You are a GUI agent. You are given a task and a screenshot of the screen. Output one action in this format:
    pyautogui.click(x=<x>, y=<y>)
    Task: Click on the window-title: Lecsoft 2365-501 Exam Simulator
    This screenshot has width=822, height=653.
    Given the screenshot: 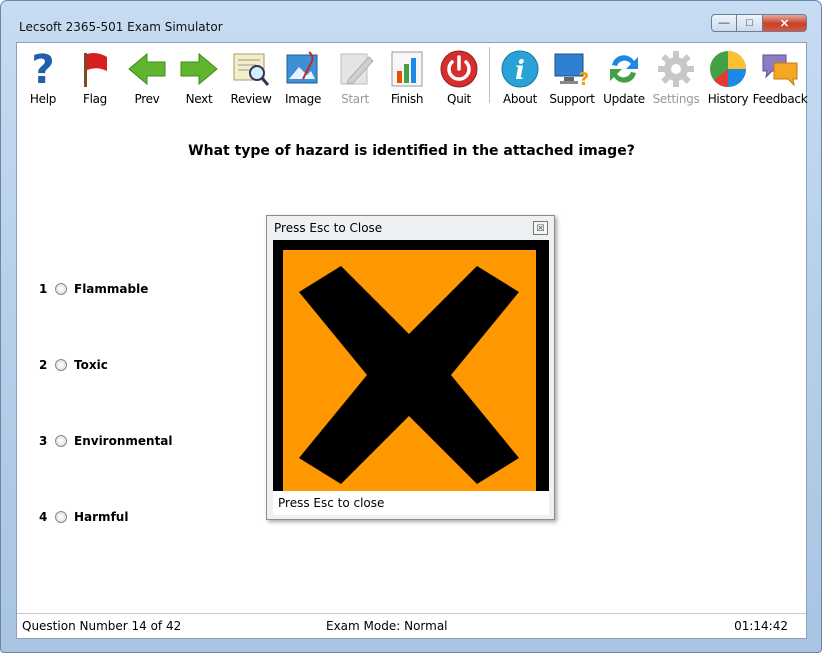 What is the action you would take?
    pyautogui.click(x=121, y=27)
    